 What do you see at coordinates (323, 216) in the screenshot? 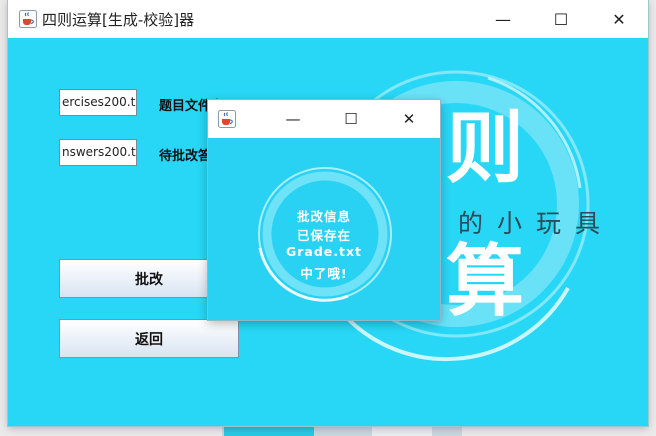
I see `dialog-message-line-1: 批改信息` at bounding box center [323, 216].